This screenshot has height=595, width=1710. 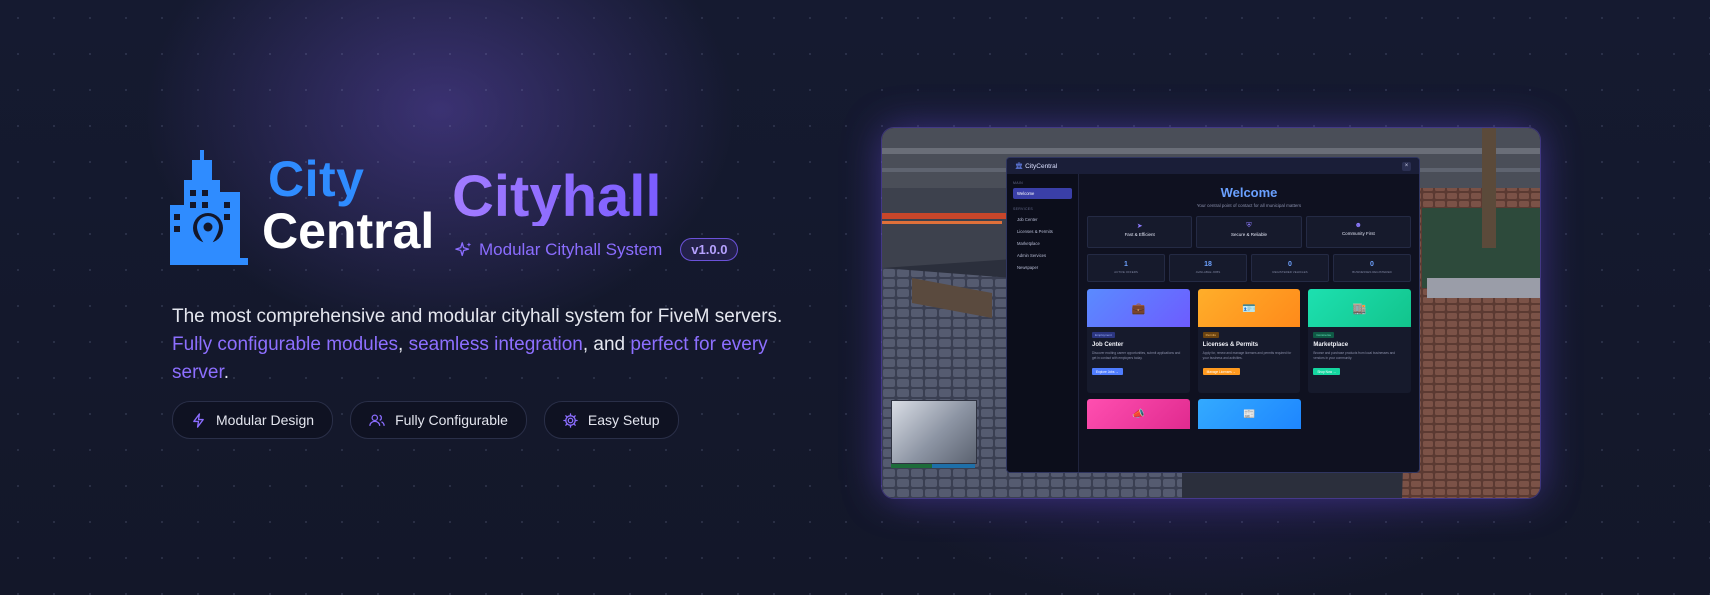 What do you see at coordinates (1210, 335) in the screenshot?
I see `service-tag: Permits` at bounding box center [1210, 335].